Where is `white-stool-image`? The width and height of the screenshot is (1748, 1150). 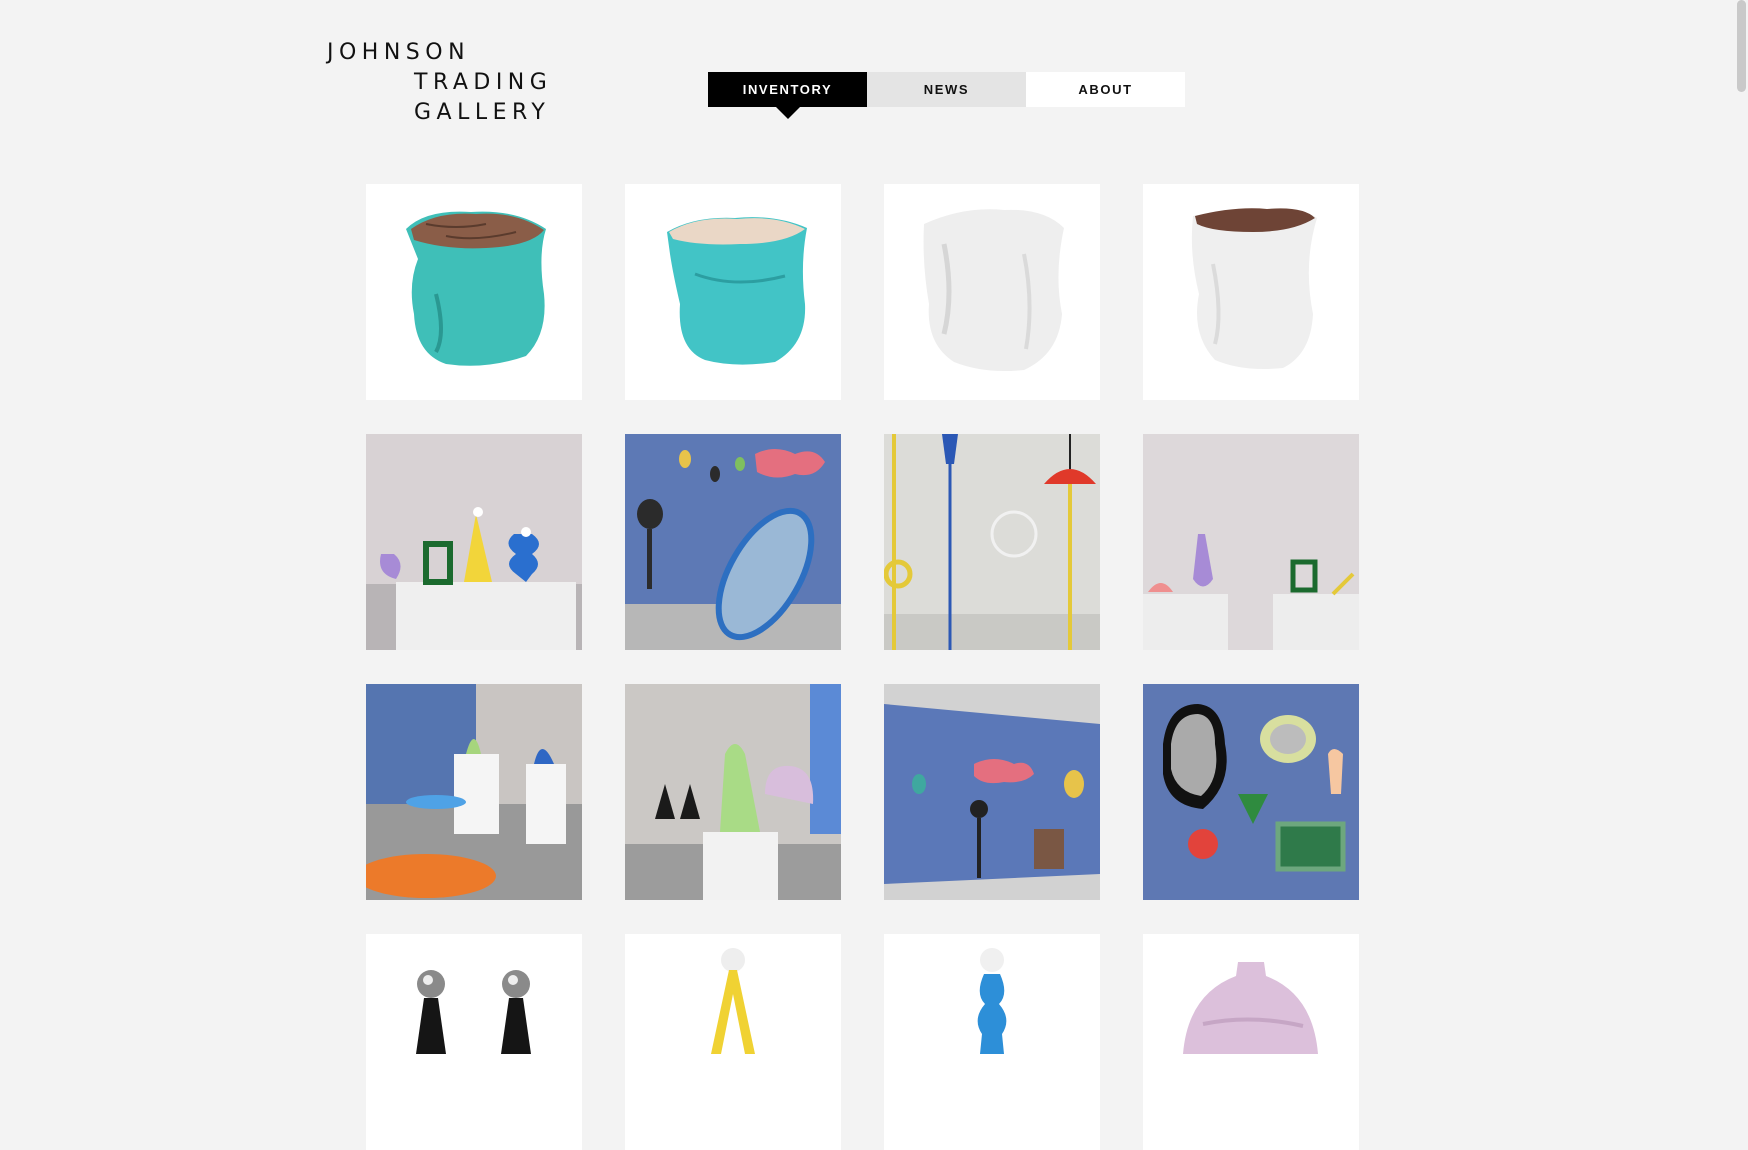 white-stool-image is located at coordinates (992, 292).